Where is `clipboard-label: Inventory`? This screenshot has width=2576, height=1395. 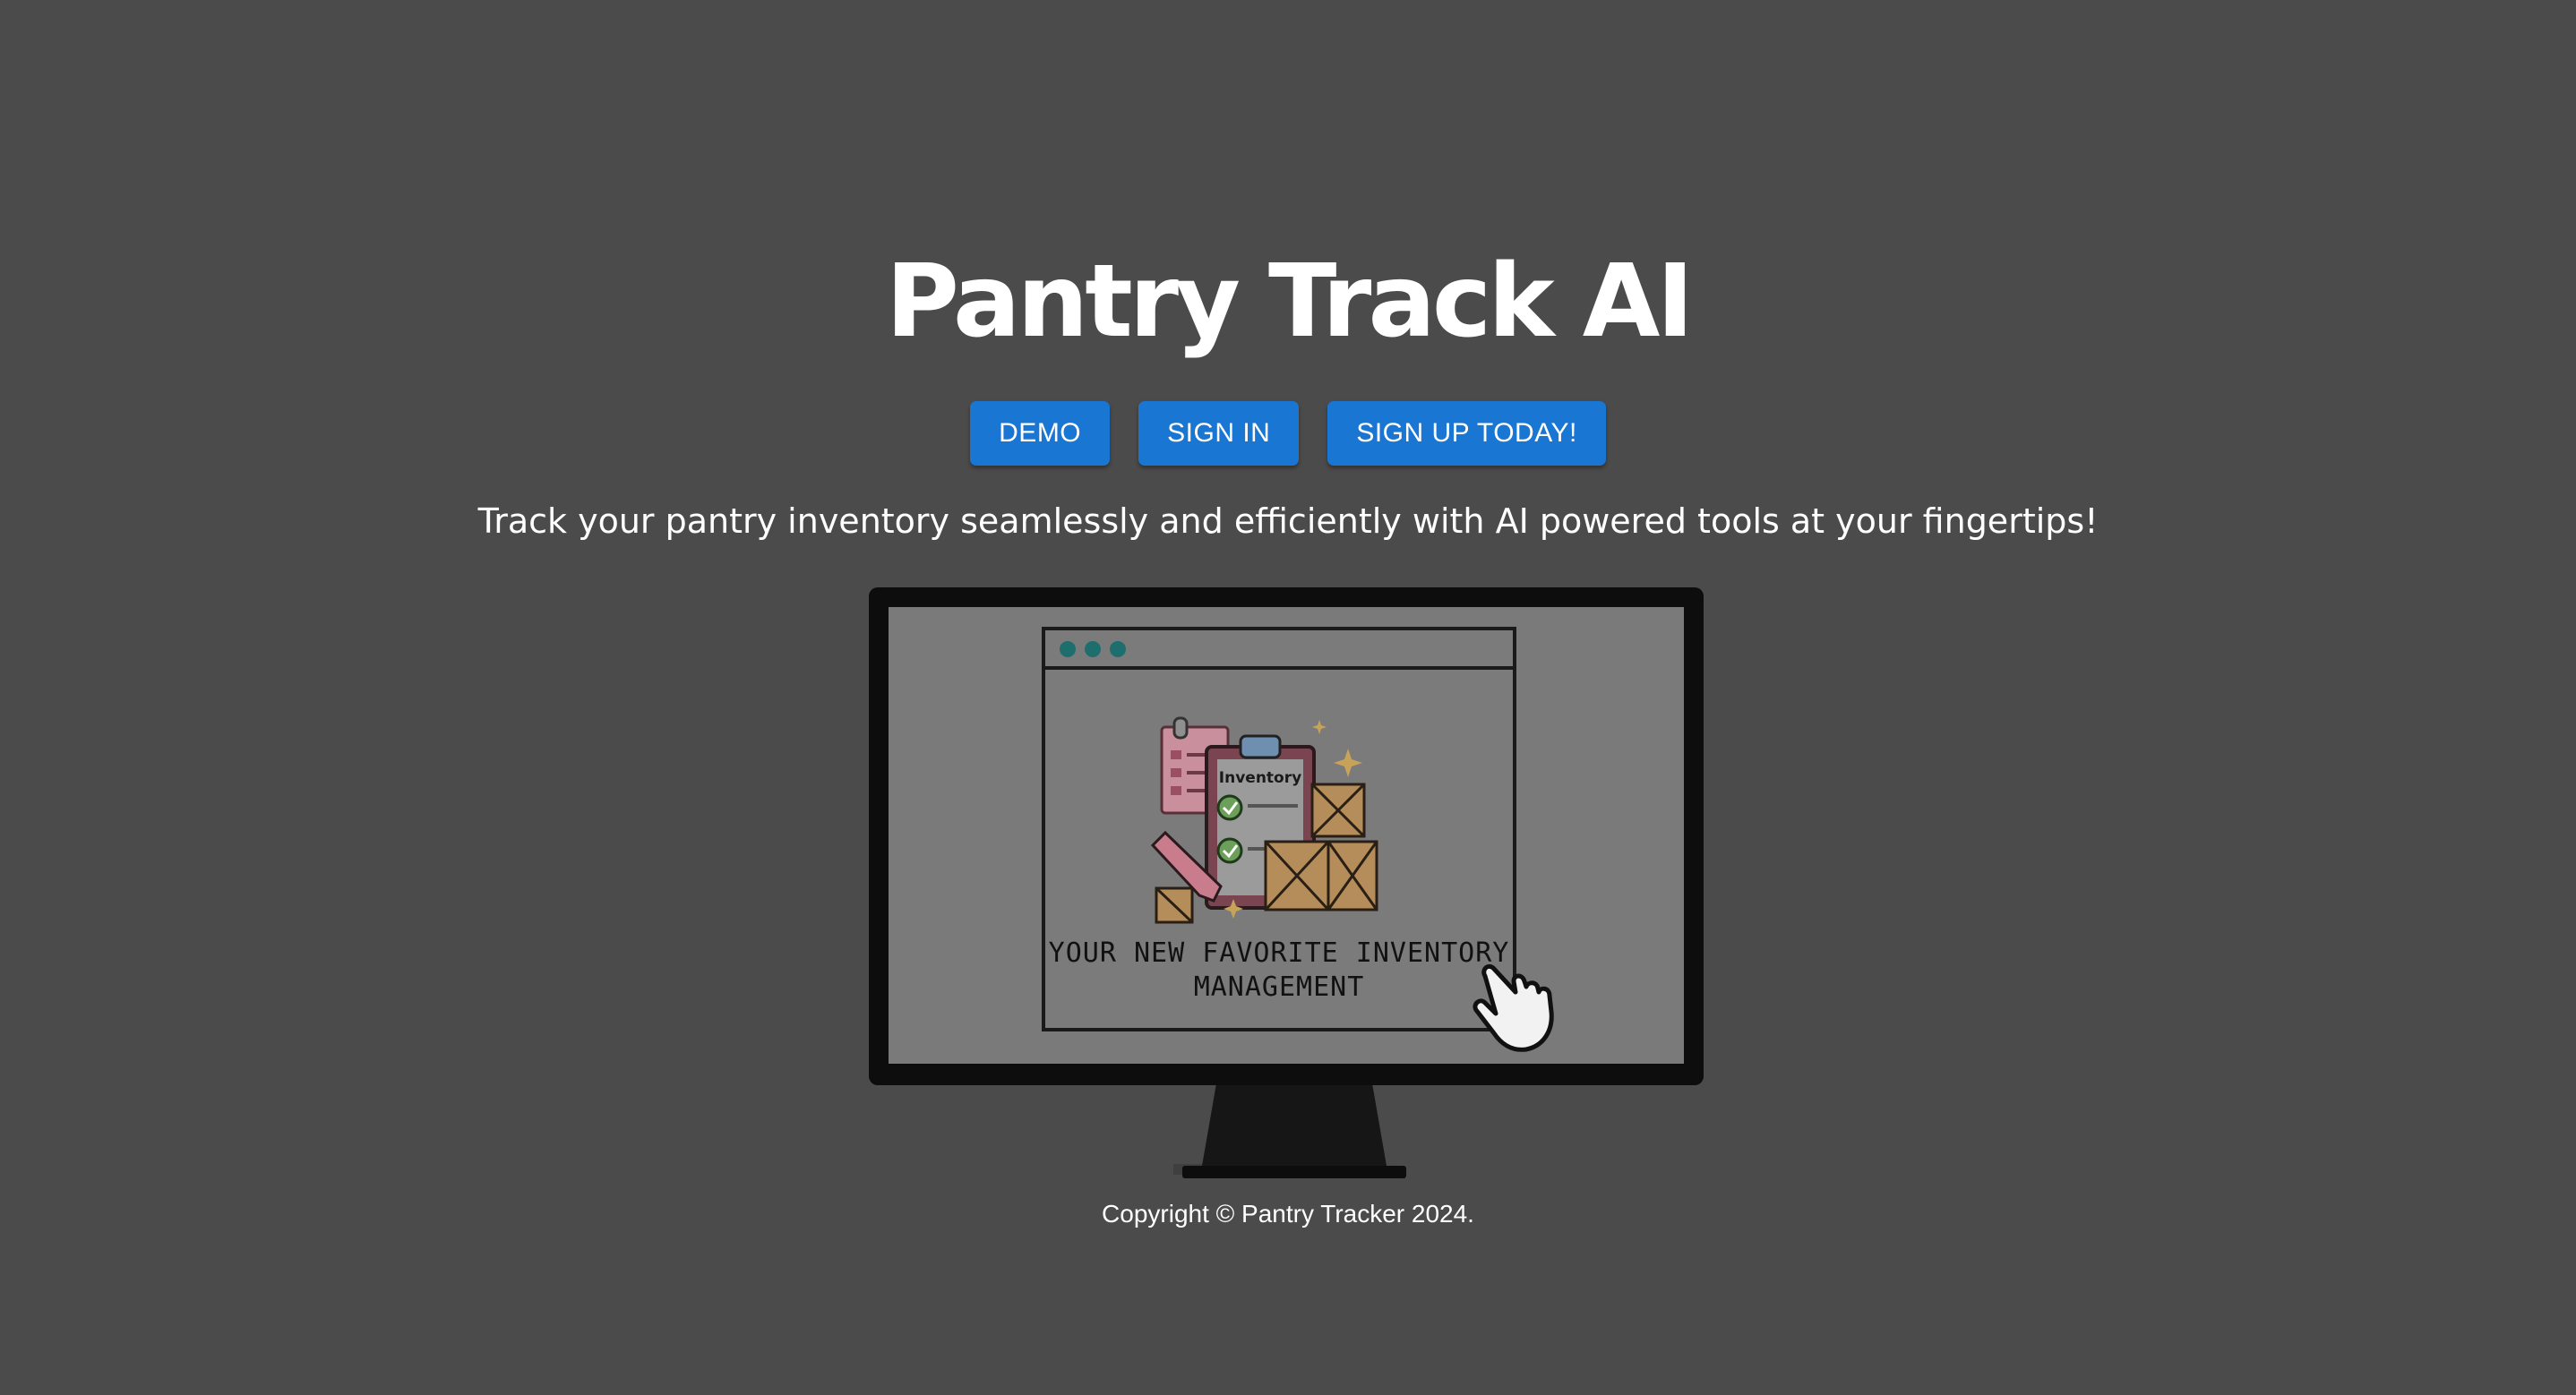
clipboard-label: Inventory is located at coordinates (1260, 778).